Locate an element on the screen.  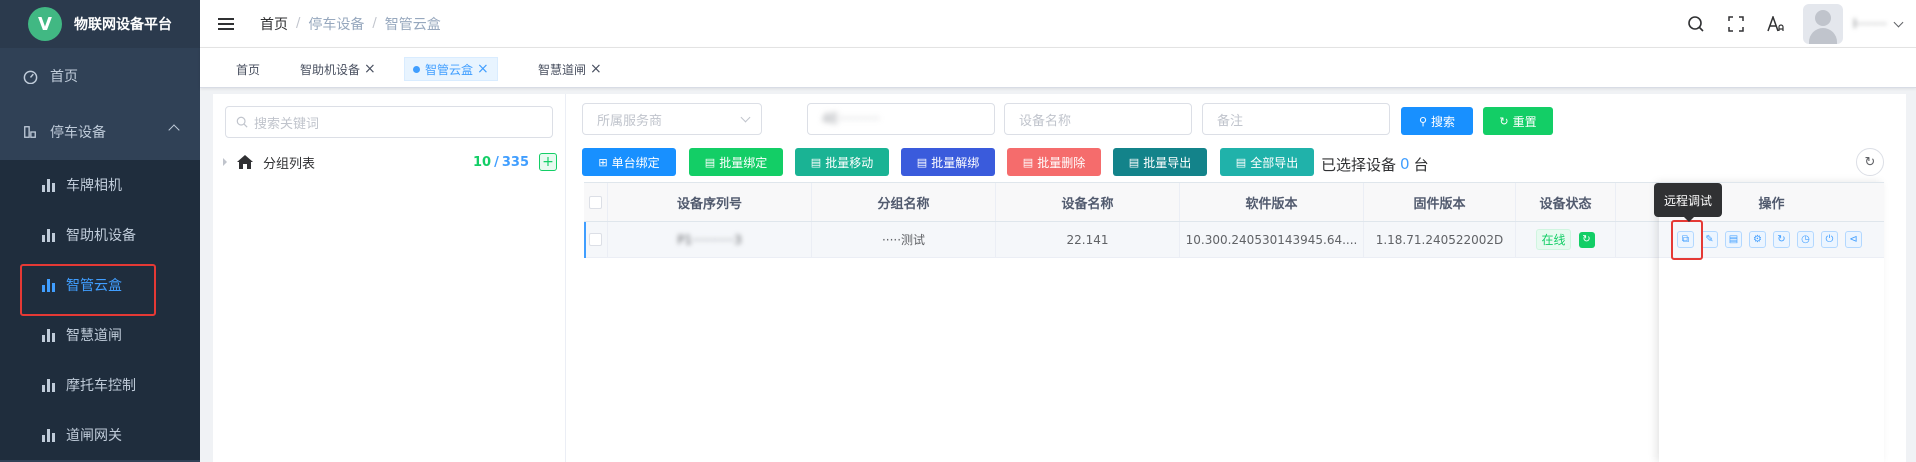
refresh-table-button: ↻ is located at coordinates (1870, 162).